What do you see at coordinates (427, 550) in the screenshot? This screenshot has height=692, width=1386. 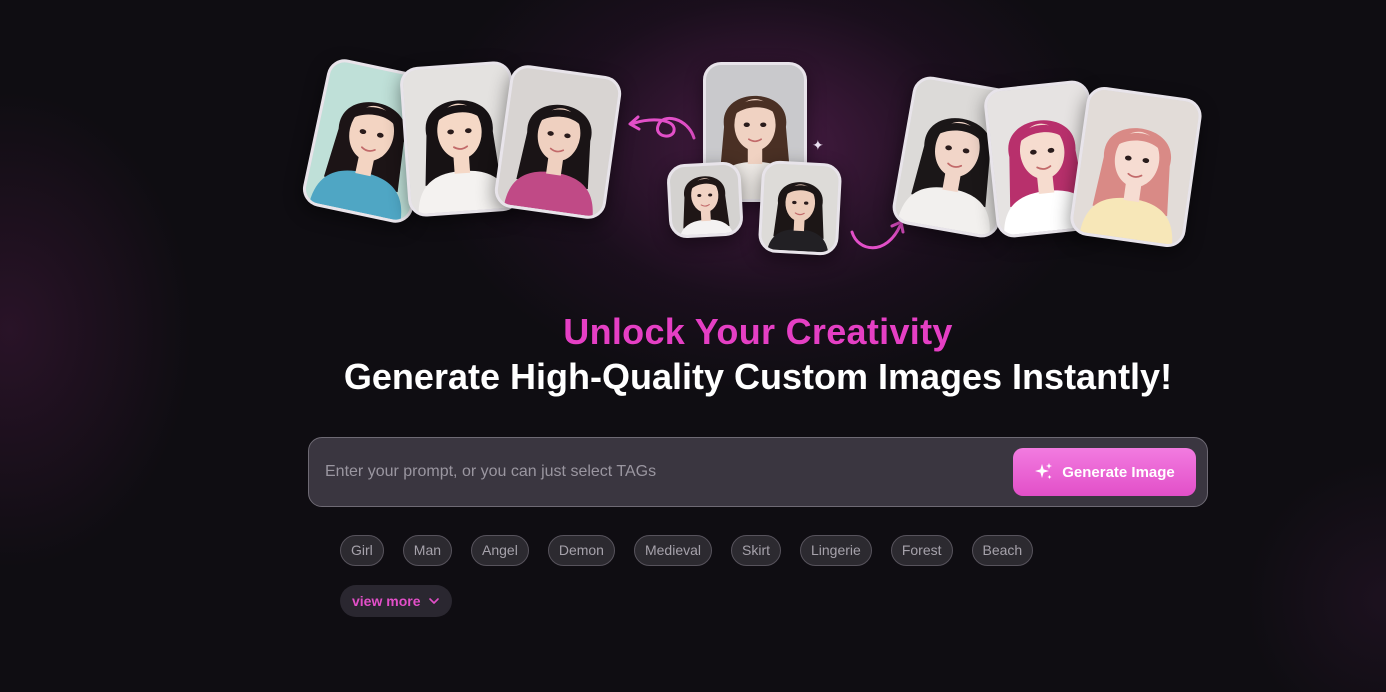 I see `tag-chip: Man` at bounding box center [427, 550].